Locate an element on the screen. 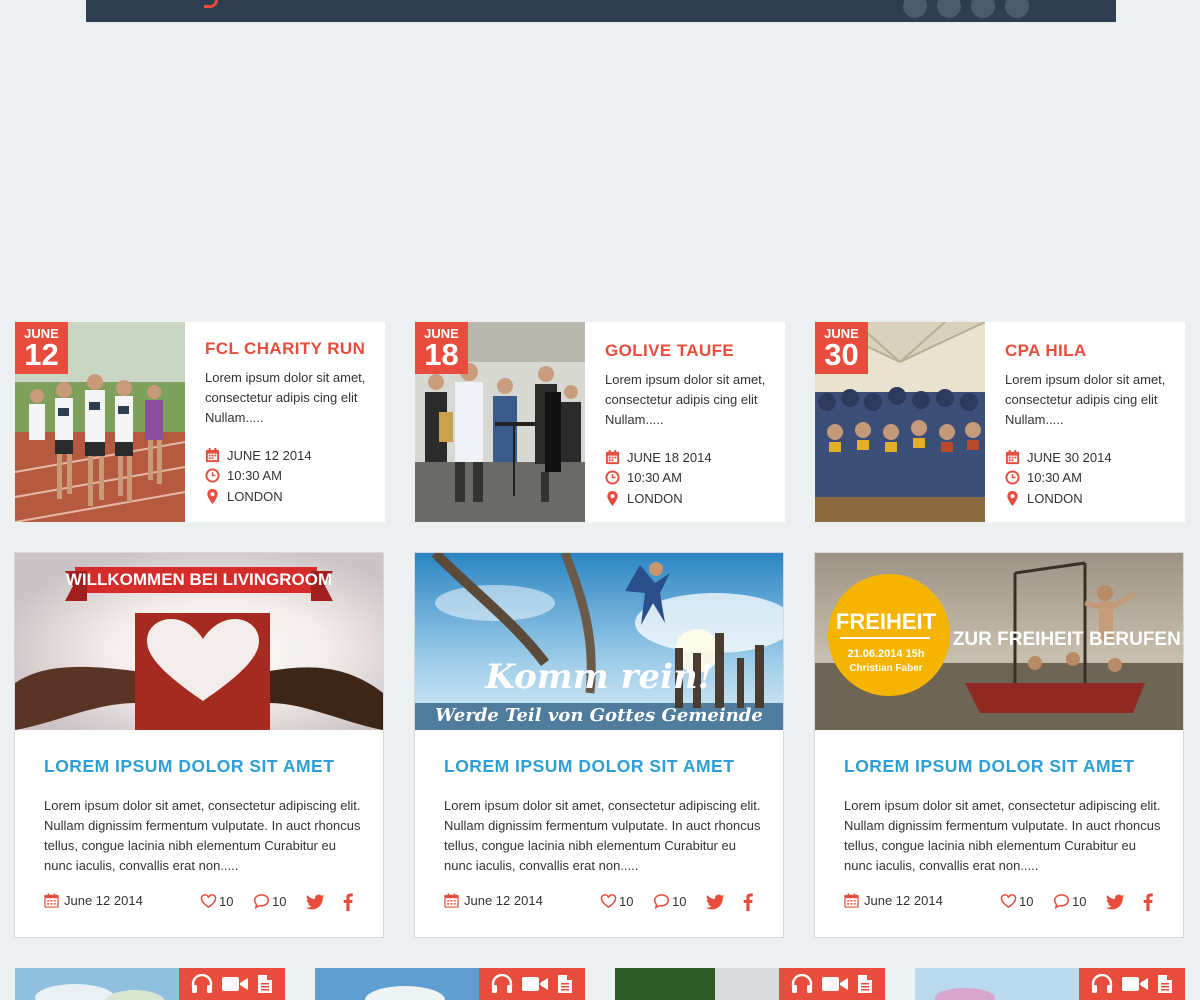 The image size is (1200, 1000). post-image-circle-name: Christian Faber is located at coordinates (885, 668).